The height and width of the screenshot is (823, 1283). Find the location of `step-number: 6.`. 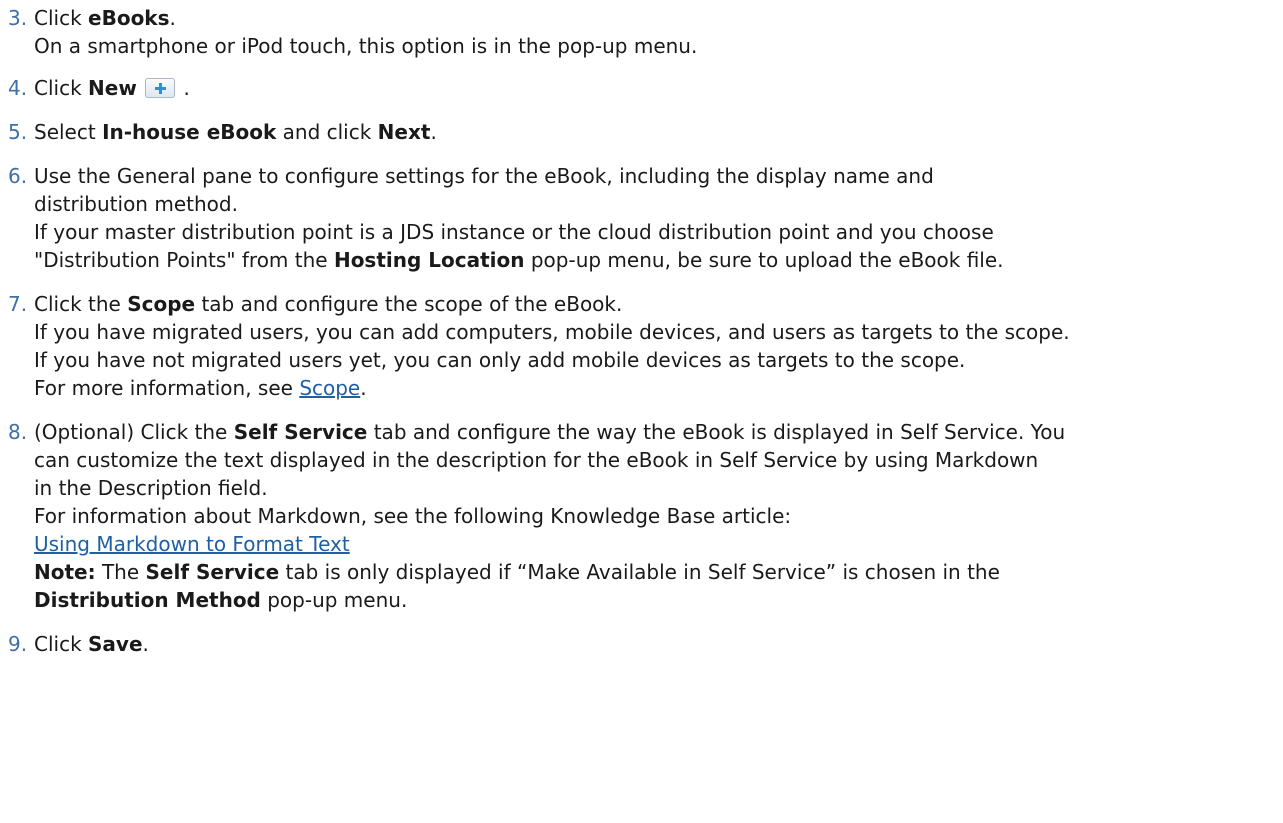

step-number: 6. is located at coordinates (18, 176).